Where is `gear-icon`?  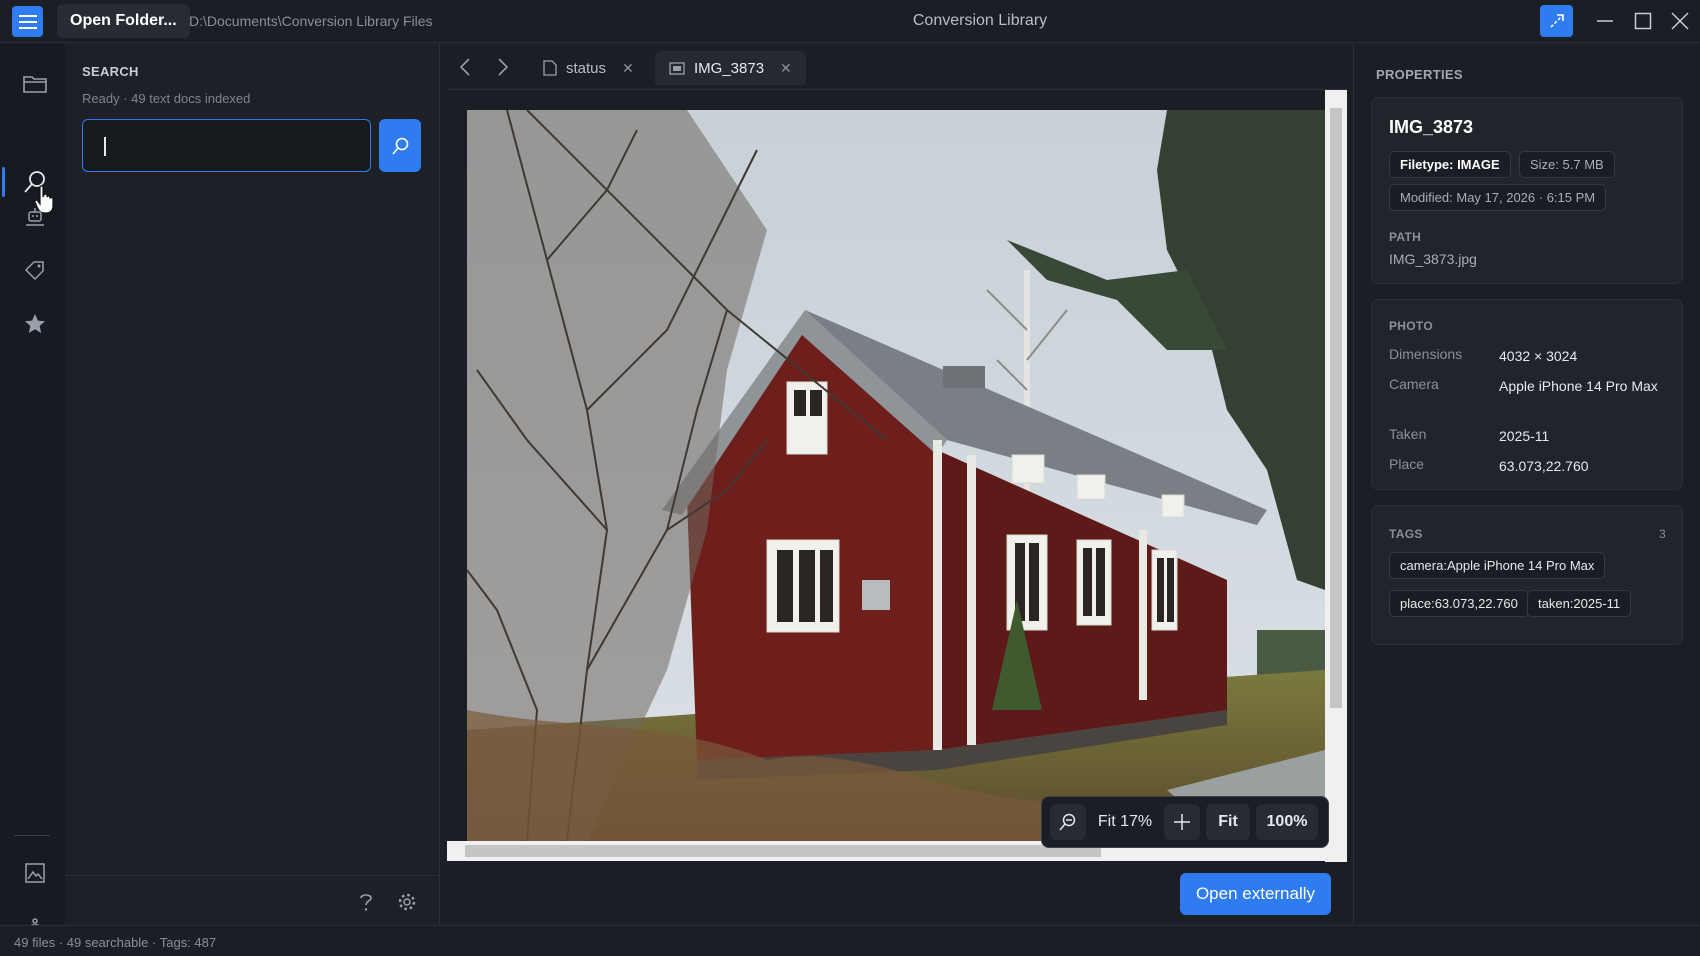
gear-icon is located at coordinates (407, 902).